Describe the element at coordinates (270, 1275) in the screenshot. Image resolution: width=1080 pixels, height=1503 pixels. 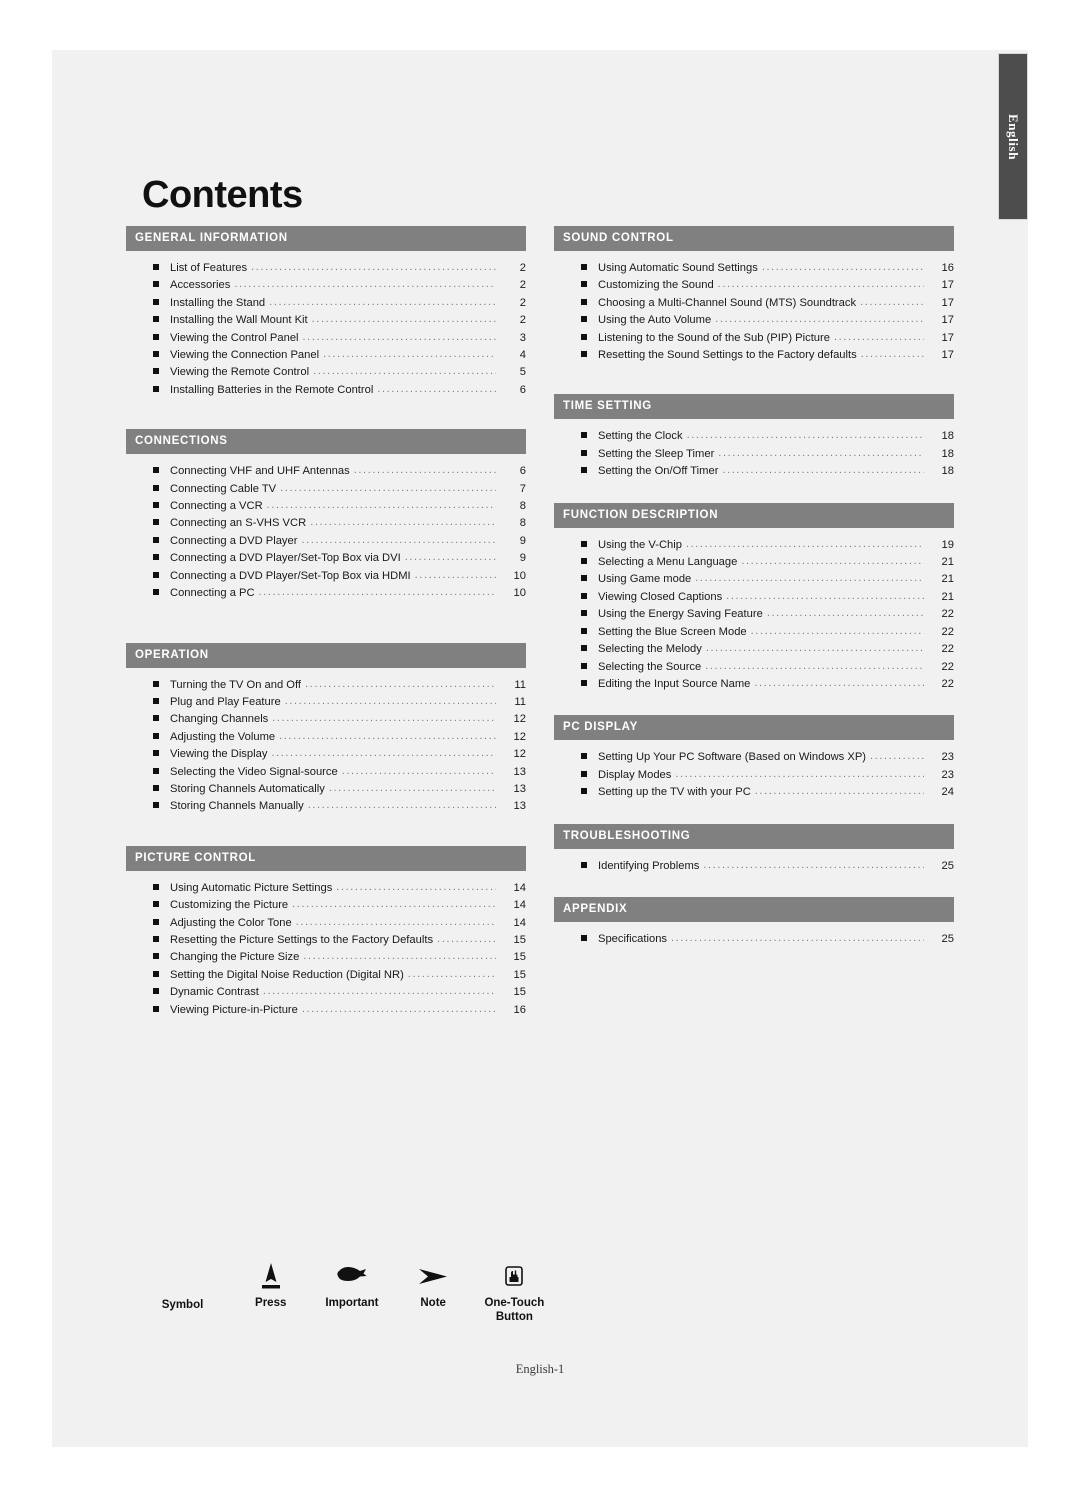
I see `press-triangle-icon` at that location.